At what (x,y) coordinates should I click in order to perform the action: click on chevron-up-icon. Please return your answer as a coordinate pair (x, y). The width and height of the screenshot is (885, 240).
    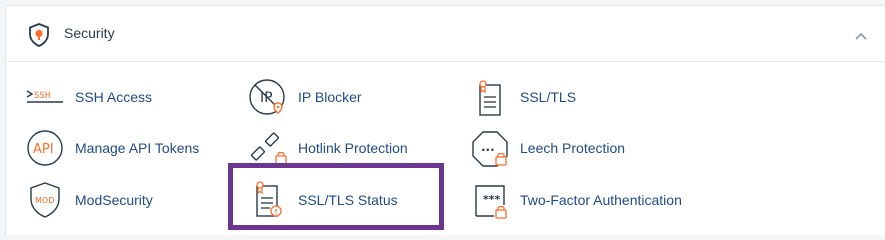
    Looking at the image, I should click on (861, 34).